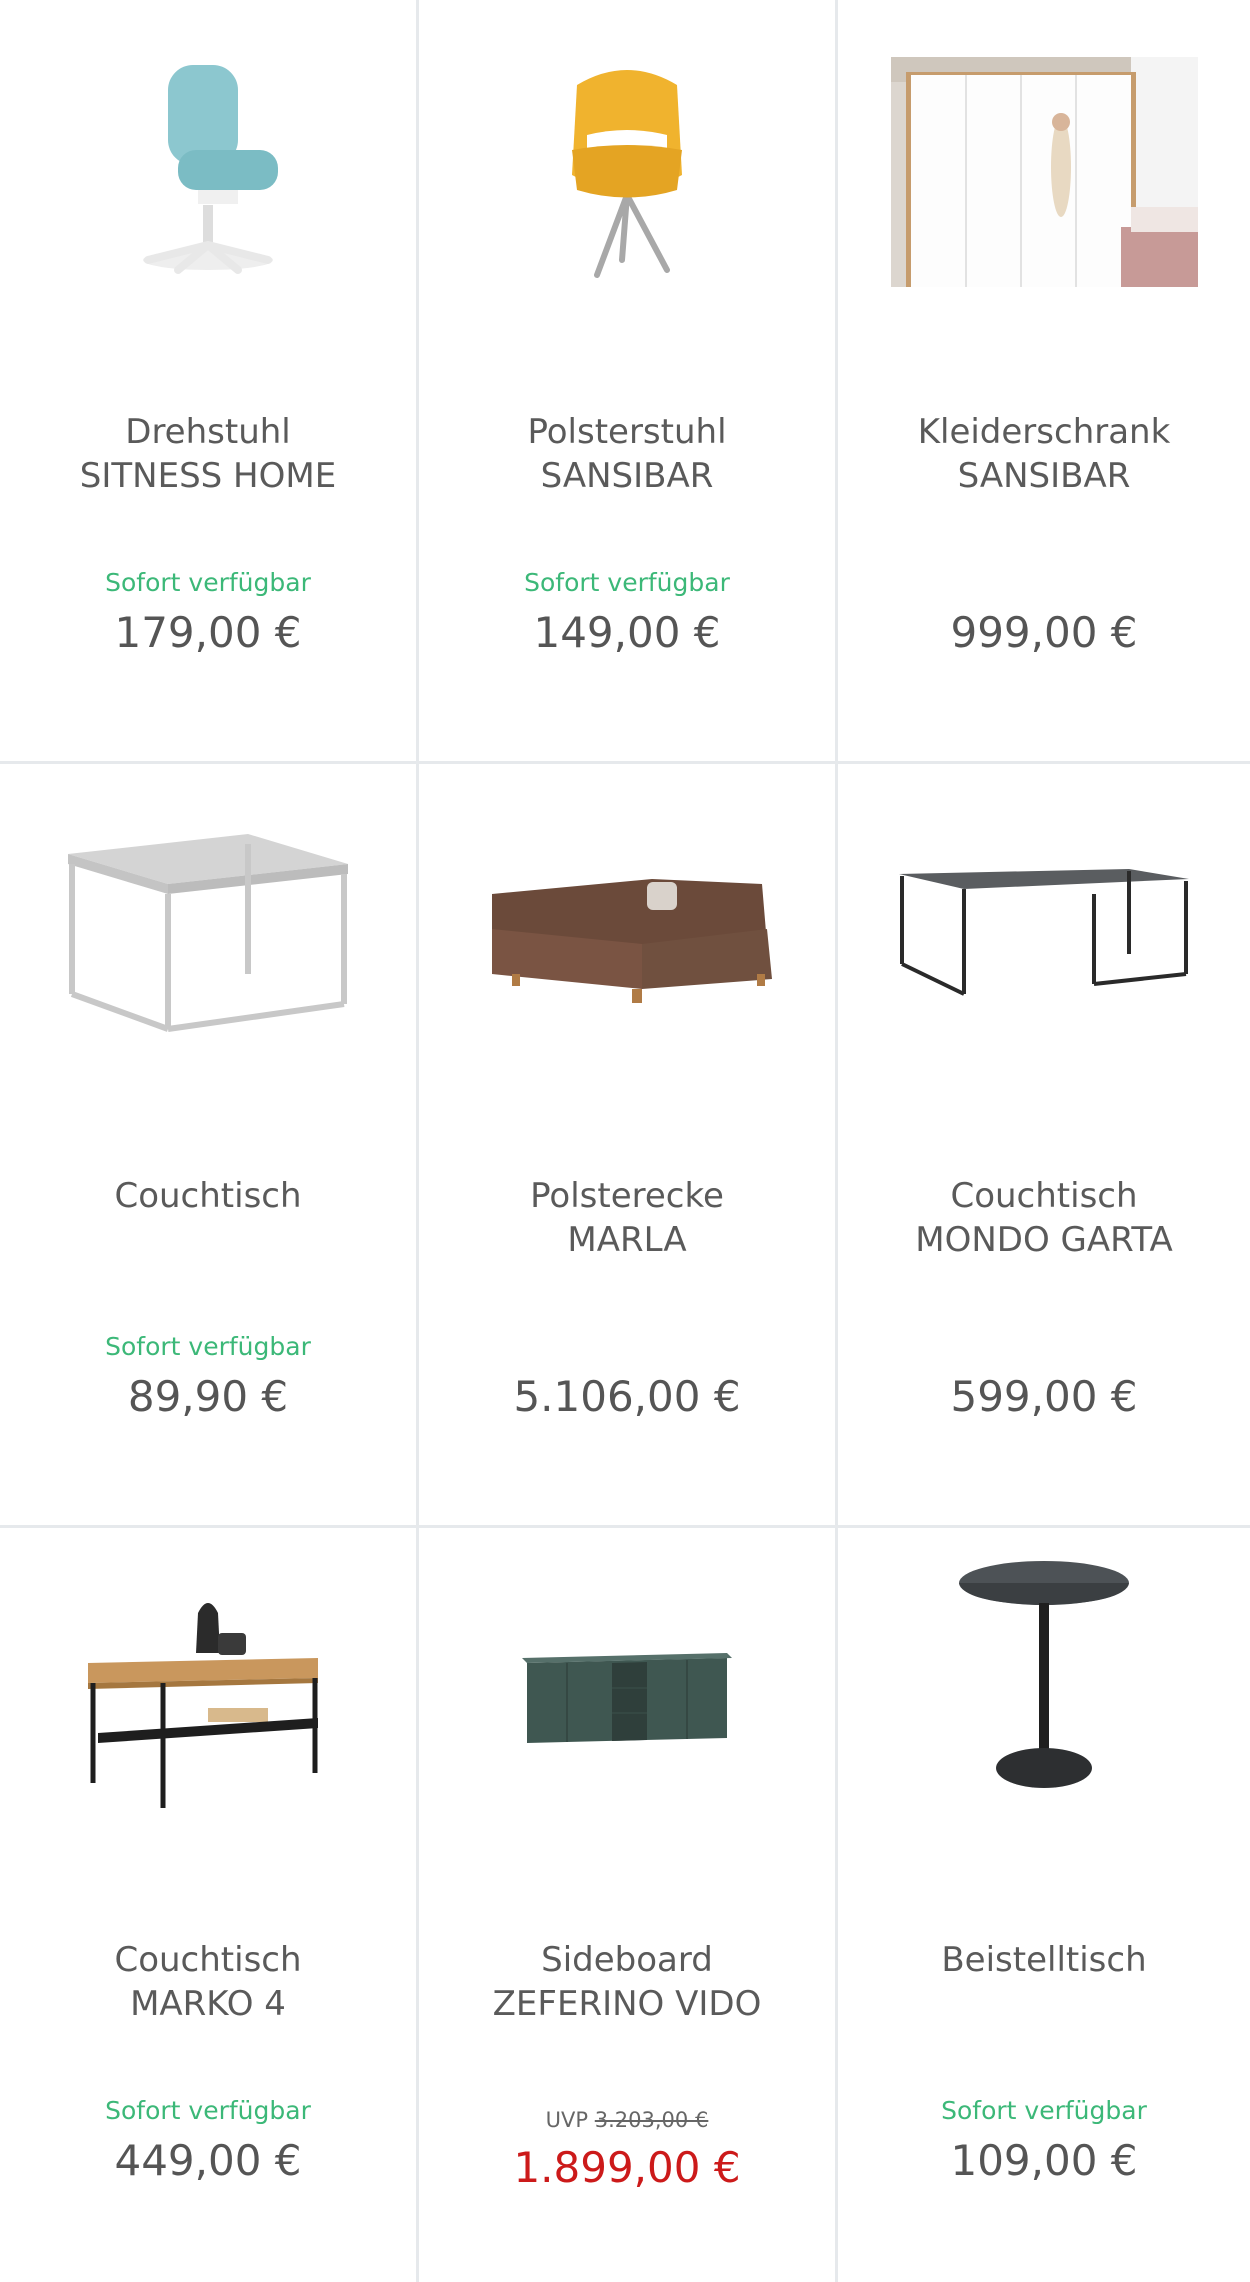 The image size is (1250, 2282). Describe the element at coordinates (1044, 432) in the screenshot. I see `product-title: Kleiderschrank` at that location.